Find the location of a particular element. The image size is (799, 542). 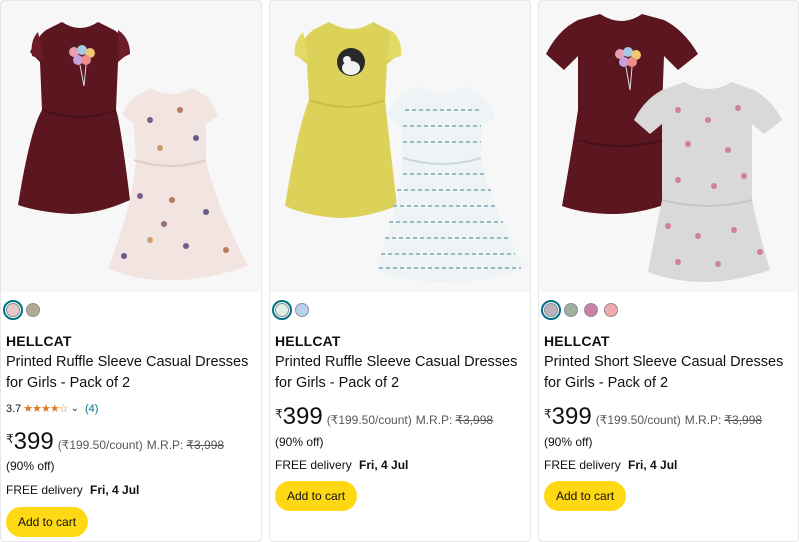

yellow-ruffle-dress-icon is located at coordinates (343, 120).